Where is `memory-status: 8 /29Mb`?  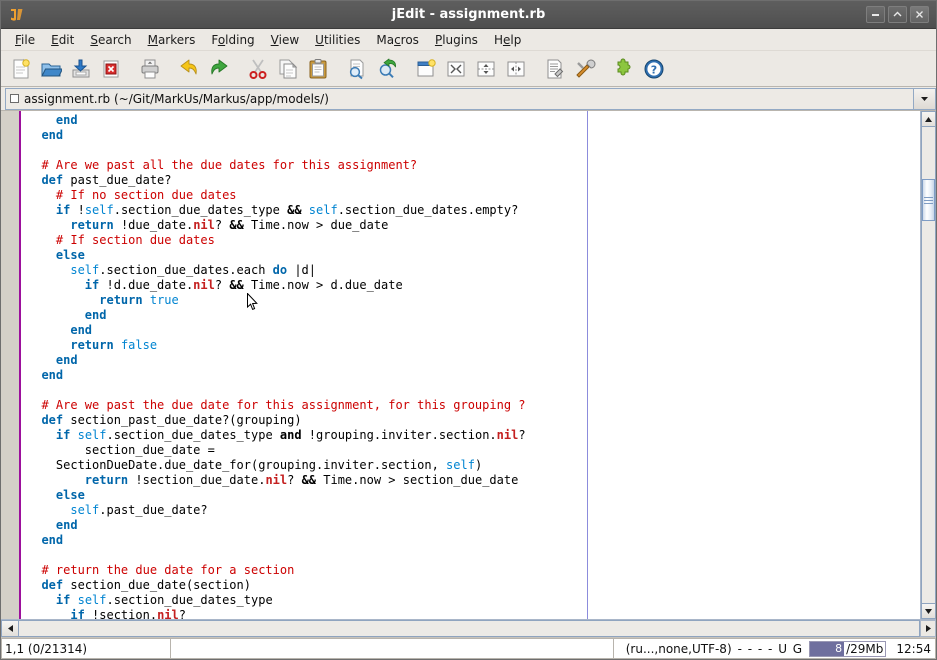
memory-status: 8 /29Mb is located at coordinates (848, 648).